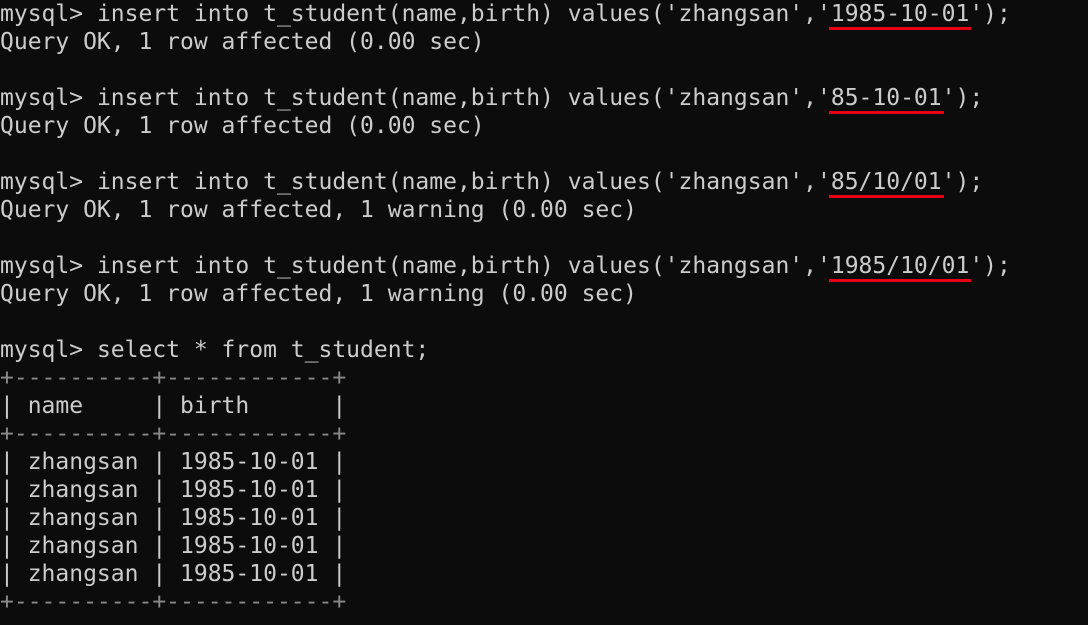 This screenshot has height=625, width=1088. Describe the element at coordinates (173, 406) in the screenshot. I see `table-header: | name | birth |` at that location.